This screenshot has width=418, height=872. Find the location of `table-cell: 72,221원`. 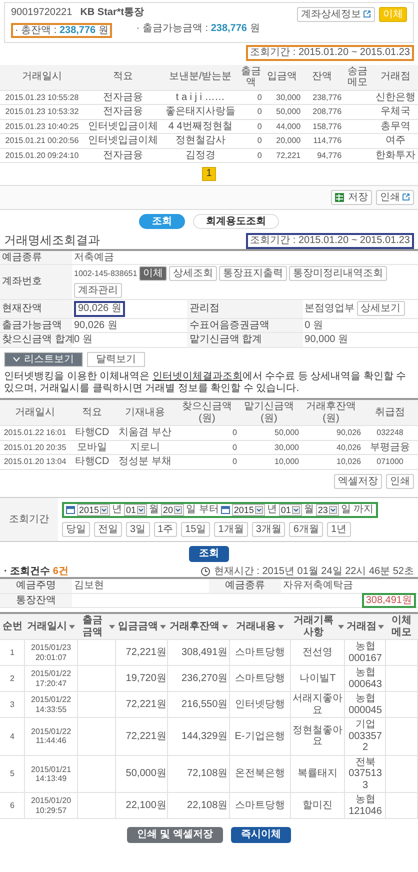

table-cell: 72,221원 is located at coordinates (142, 653).